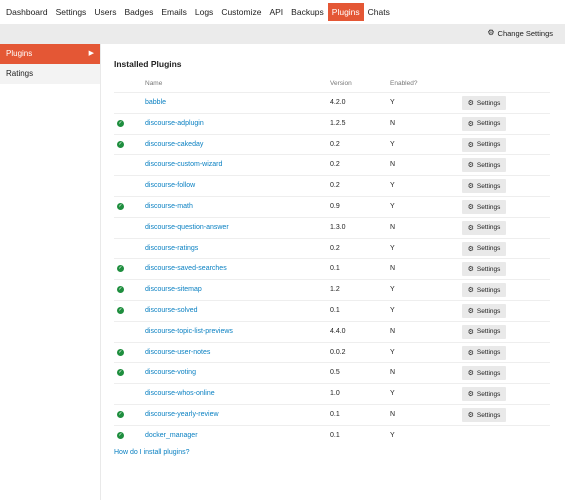 The image size is (565, 500). I want to click on page-title: Installed Plugins, so click(148, 64).